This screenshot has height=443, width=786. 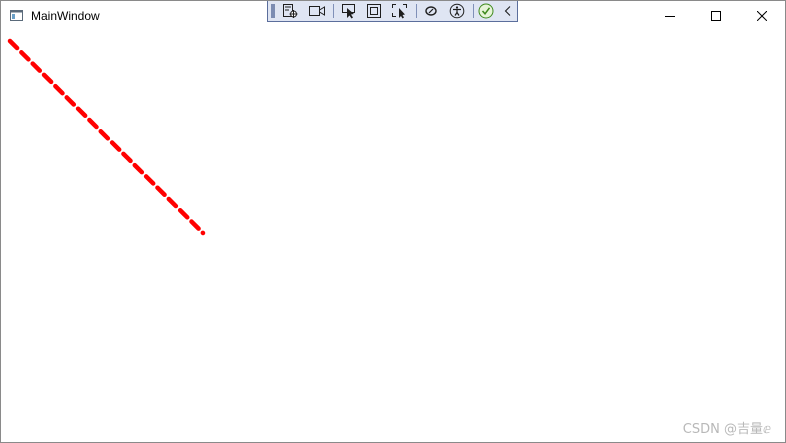 I want to click on record-icon, so click(x=317, y=11).